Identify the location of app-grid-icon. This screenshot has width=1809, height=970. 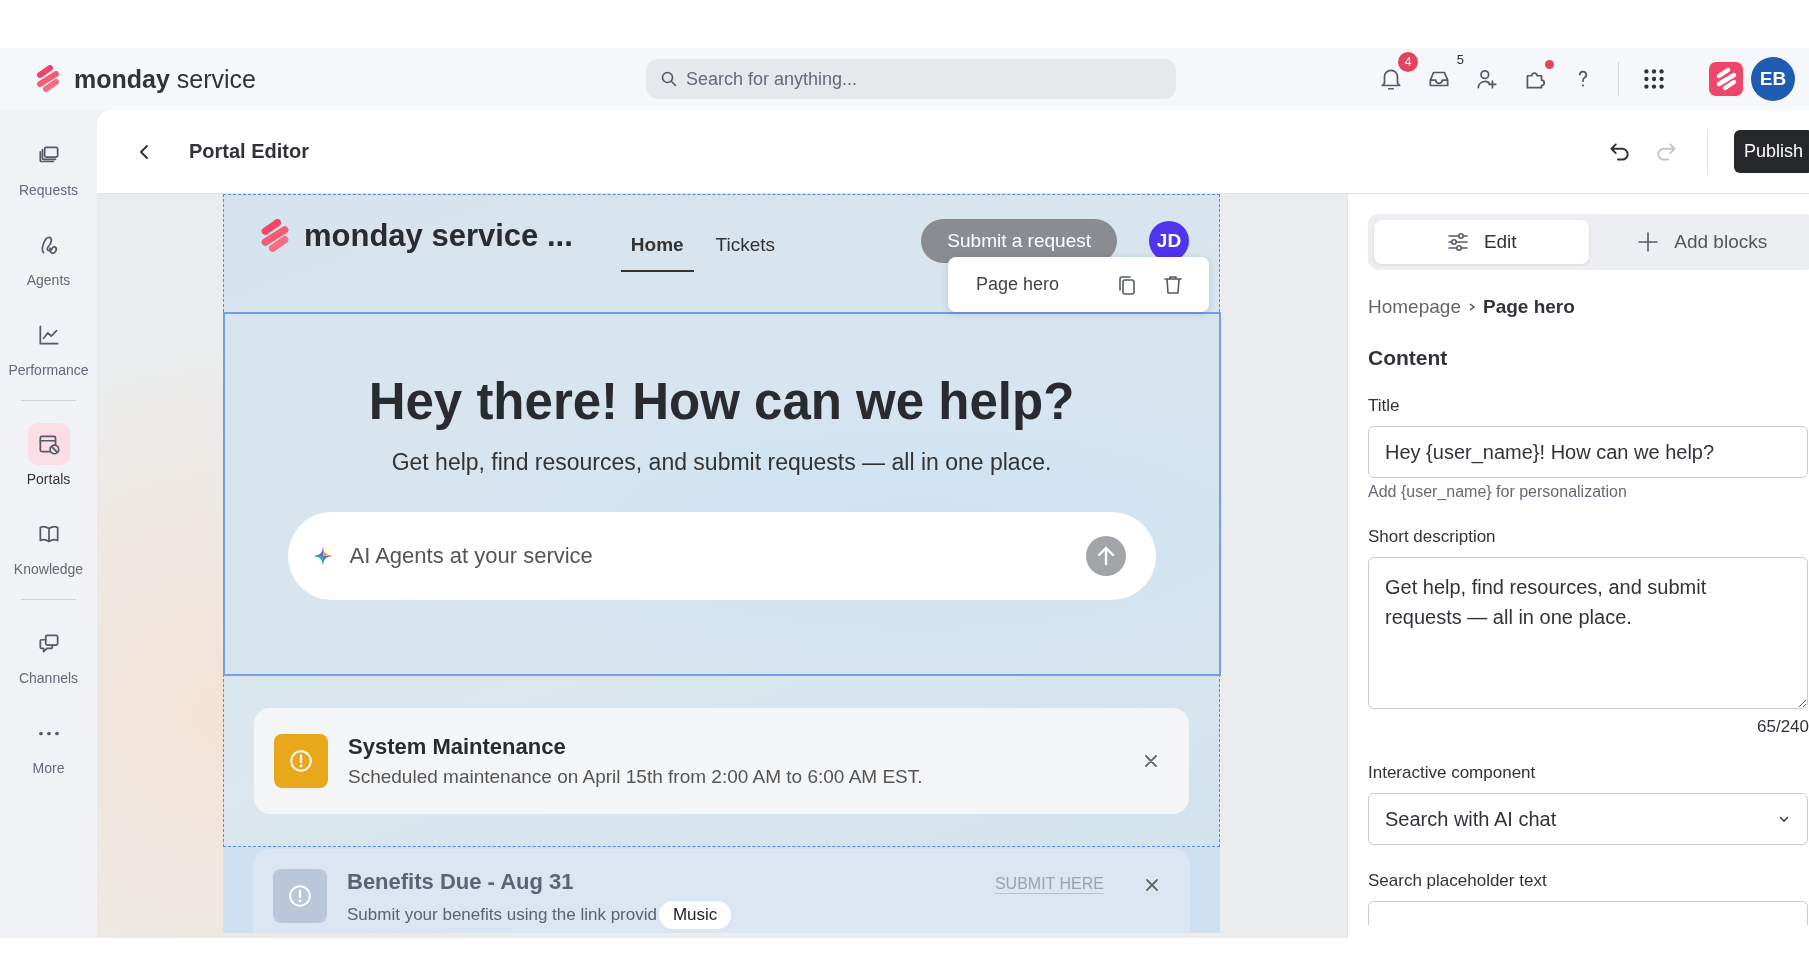
(1654, 79).